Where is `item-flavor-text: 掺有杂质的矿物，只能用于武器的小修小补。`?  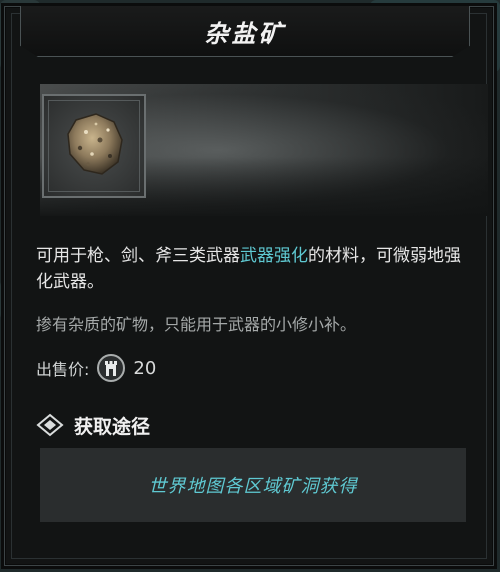 item-flavor-text: 掺有杂质的矿物，只能用于武器的小修小补。 is located at coordinates (196, 324).